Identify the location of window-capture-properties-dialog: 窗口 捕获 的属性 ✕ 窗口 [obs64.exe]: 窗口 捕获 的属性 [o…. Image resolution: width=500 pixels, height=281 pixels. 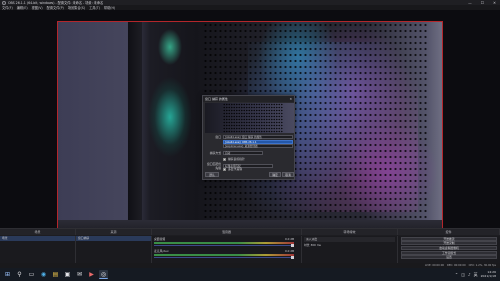
(248, 137).